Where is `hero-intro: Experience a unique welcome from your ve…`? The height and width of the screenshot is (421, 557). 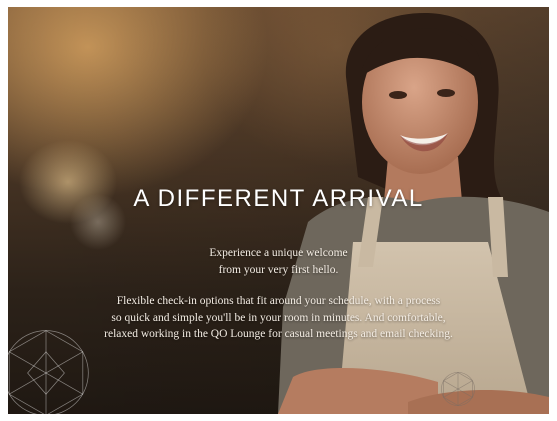
hero-intro: Experience a unique welcome from your ve… is located at coordinates (278, 262).